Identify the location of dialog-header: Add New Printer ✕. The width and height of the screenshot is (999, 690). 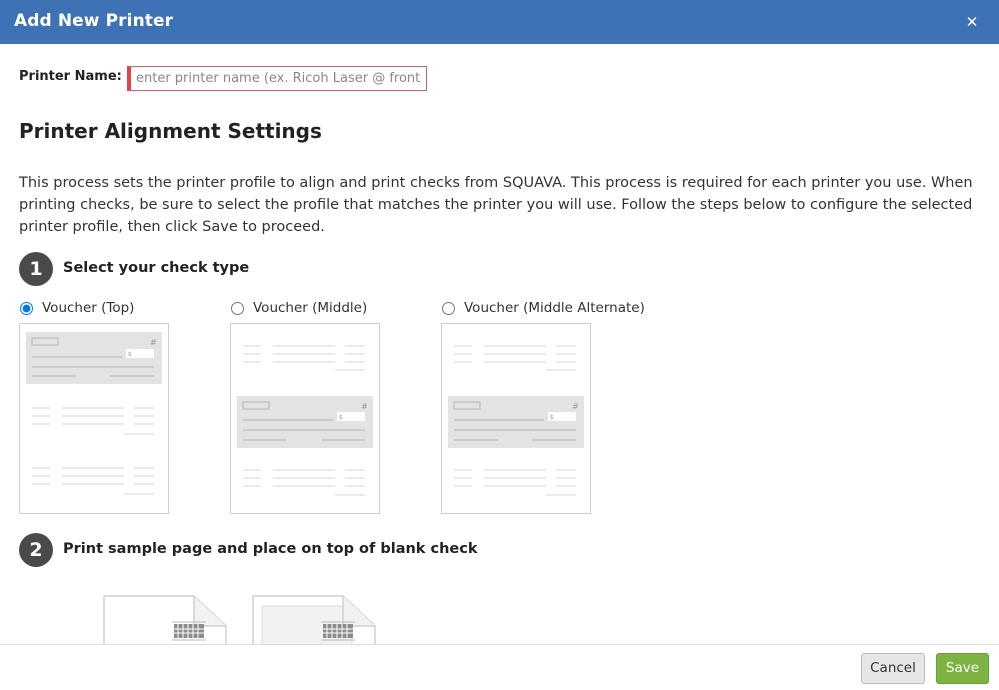
(499, 22).